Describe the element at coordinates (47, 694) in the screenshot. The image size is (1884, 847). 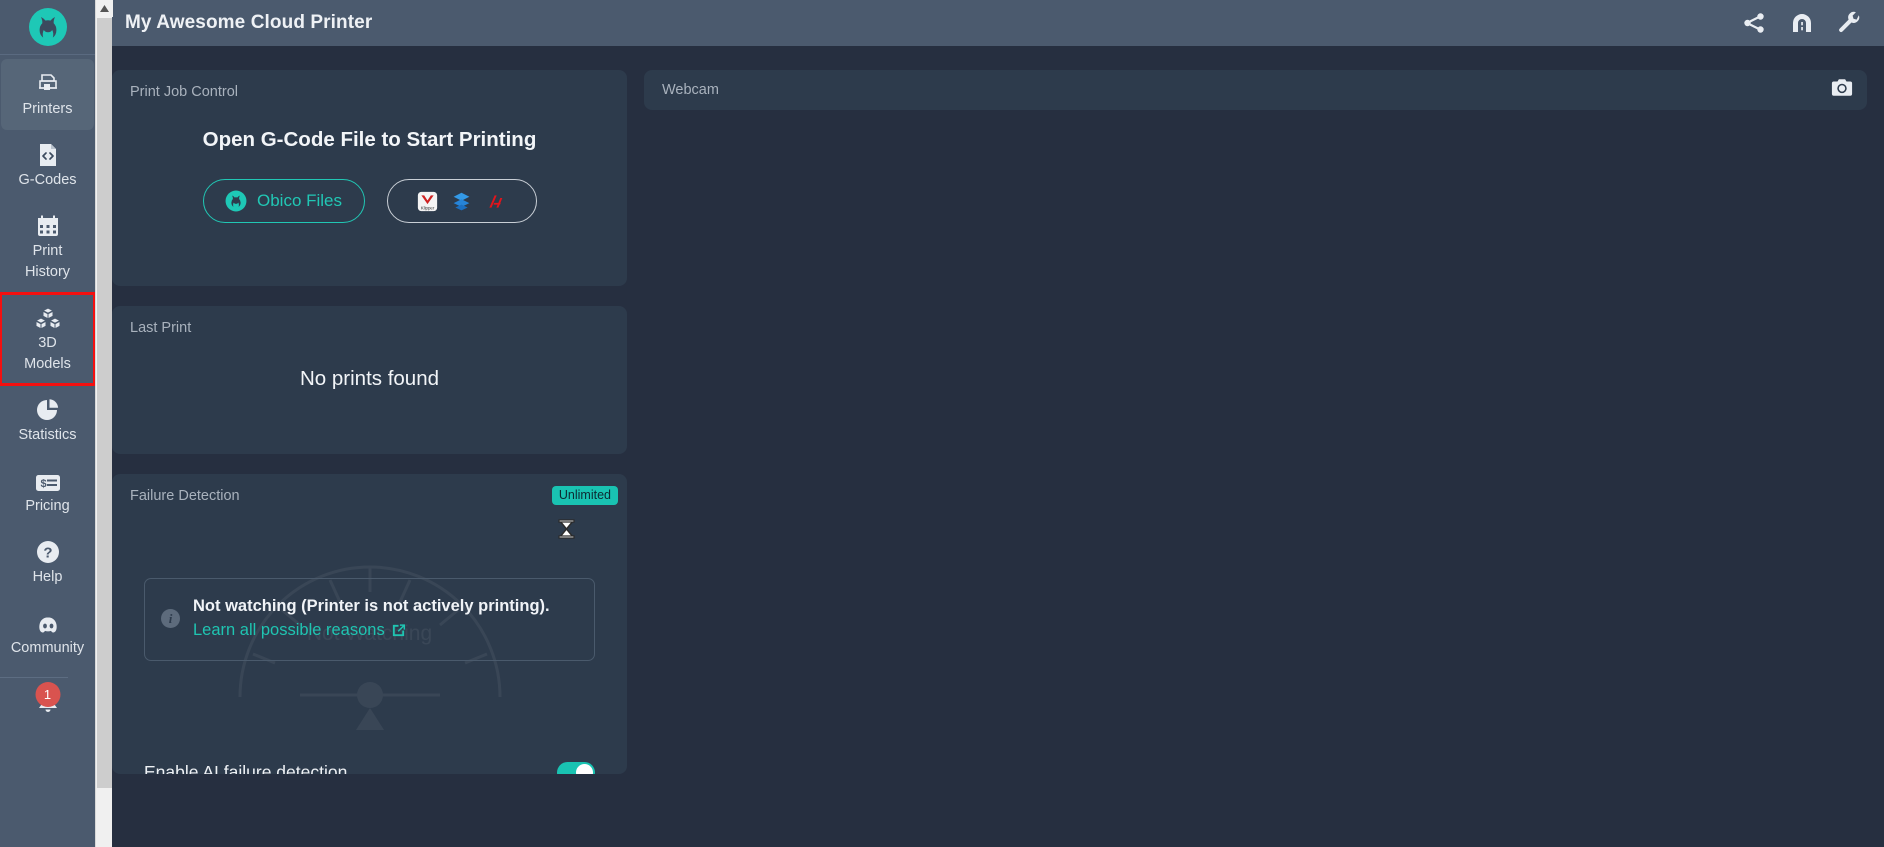
I see `notification-badge: 1` at that location.